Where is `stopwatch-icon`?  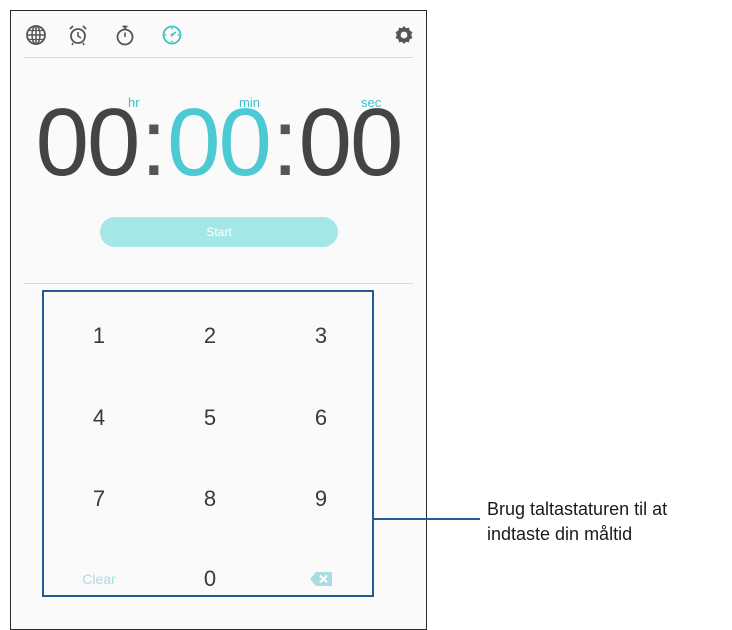 stopwatch-icon is located at coordinates (125, 35).